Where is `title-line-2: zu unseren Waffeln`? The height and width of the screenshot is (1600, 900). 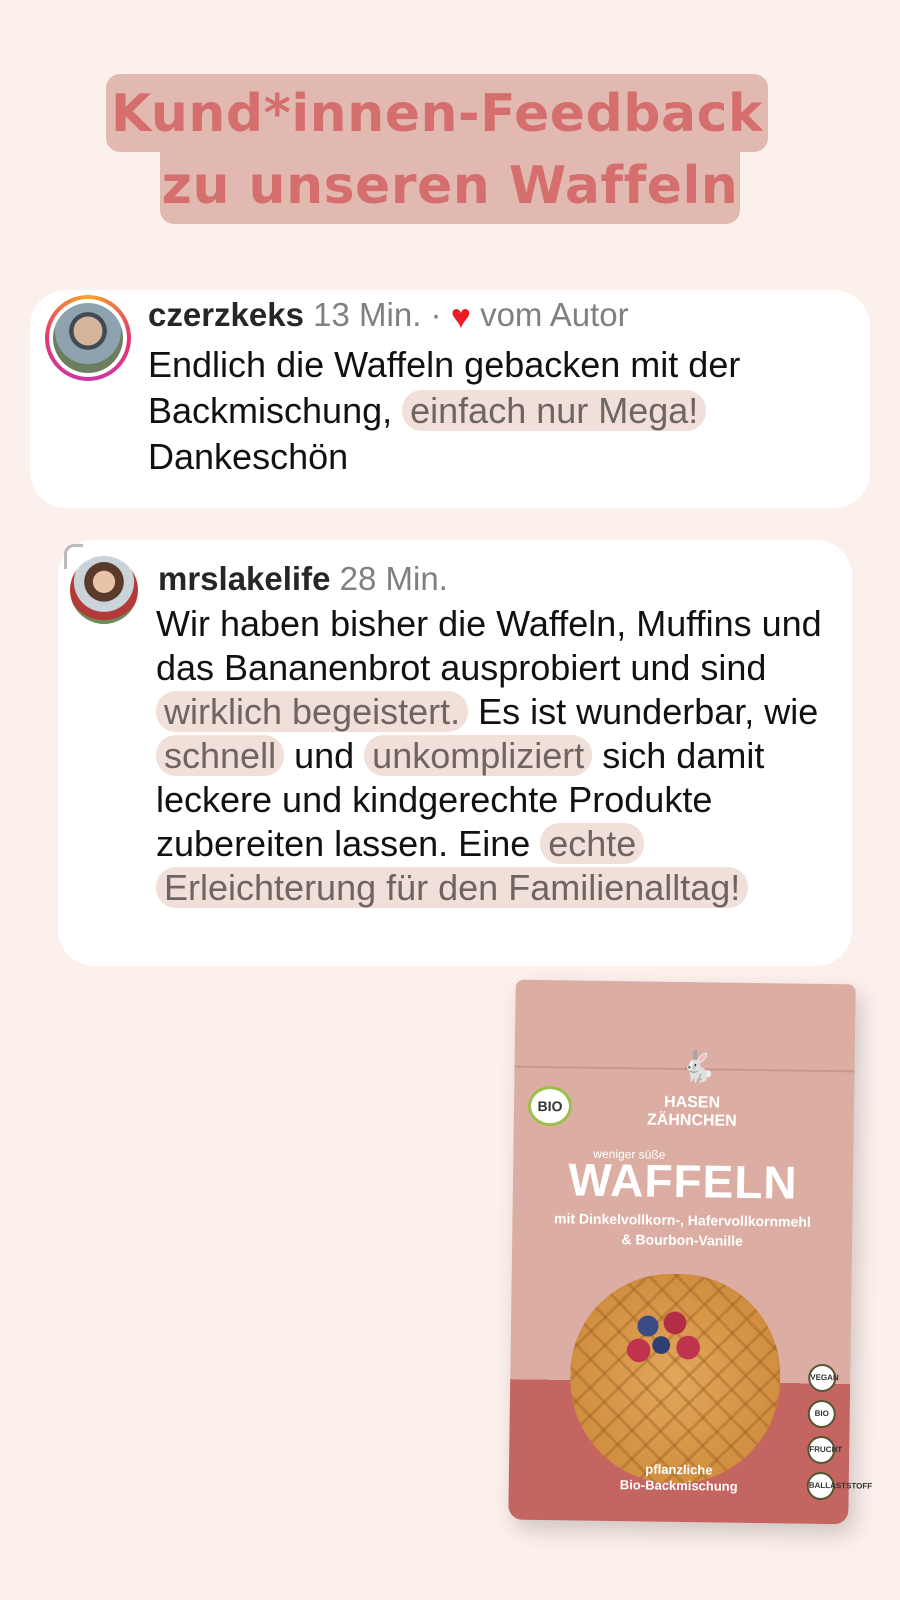
title-line-2: zu unseren Waffeln is located at coordinates (450, 185).